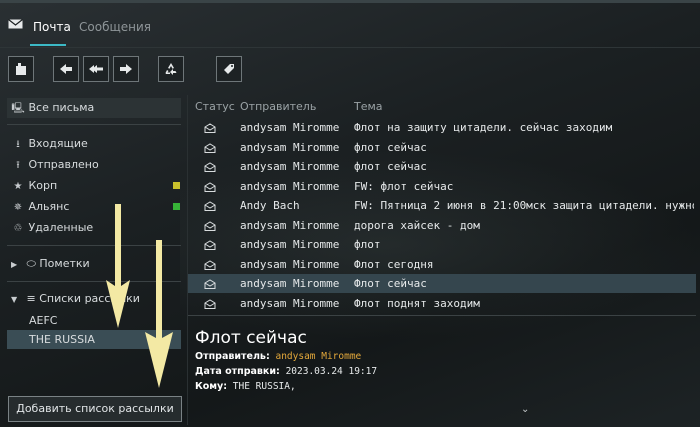 The height and width of the screenshot is (427, 700). I want to click on sidebar-item-alliance: ✵ Альянс, so click(40, 207).